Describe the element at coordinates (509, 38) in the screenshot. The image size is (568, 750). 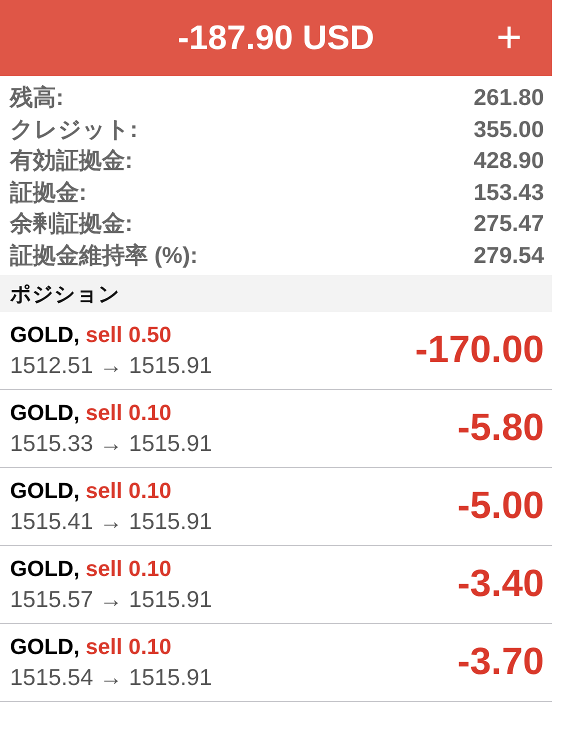
I see `add-button: +` at that location.